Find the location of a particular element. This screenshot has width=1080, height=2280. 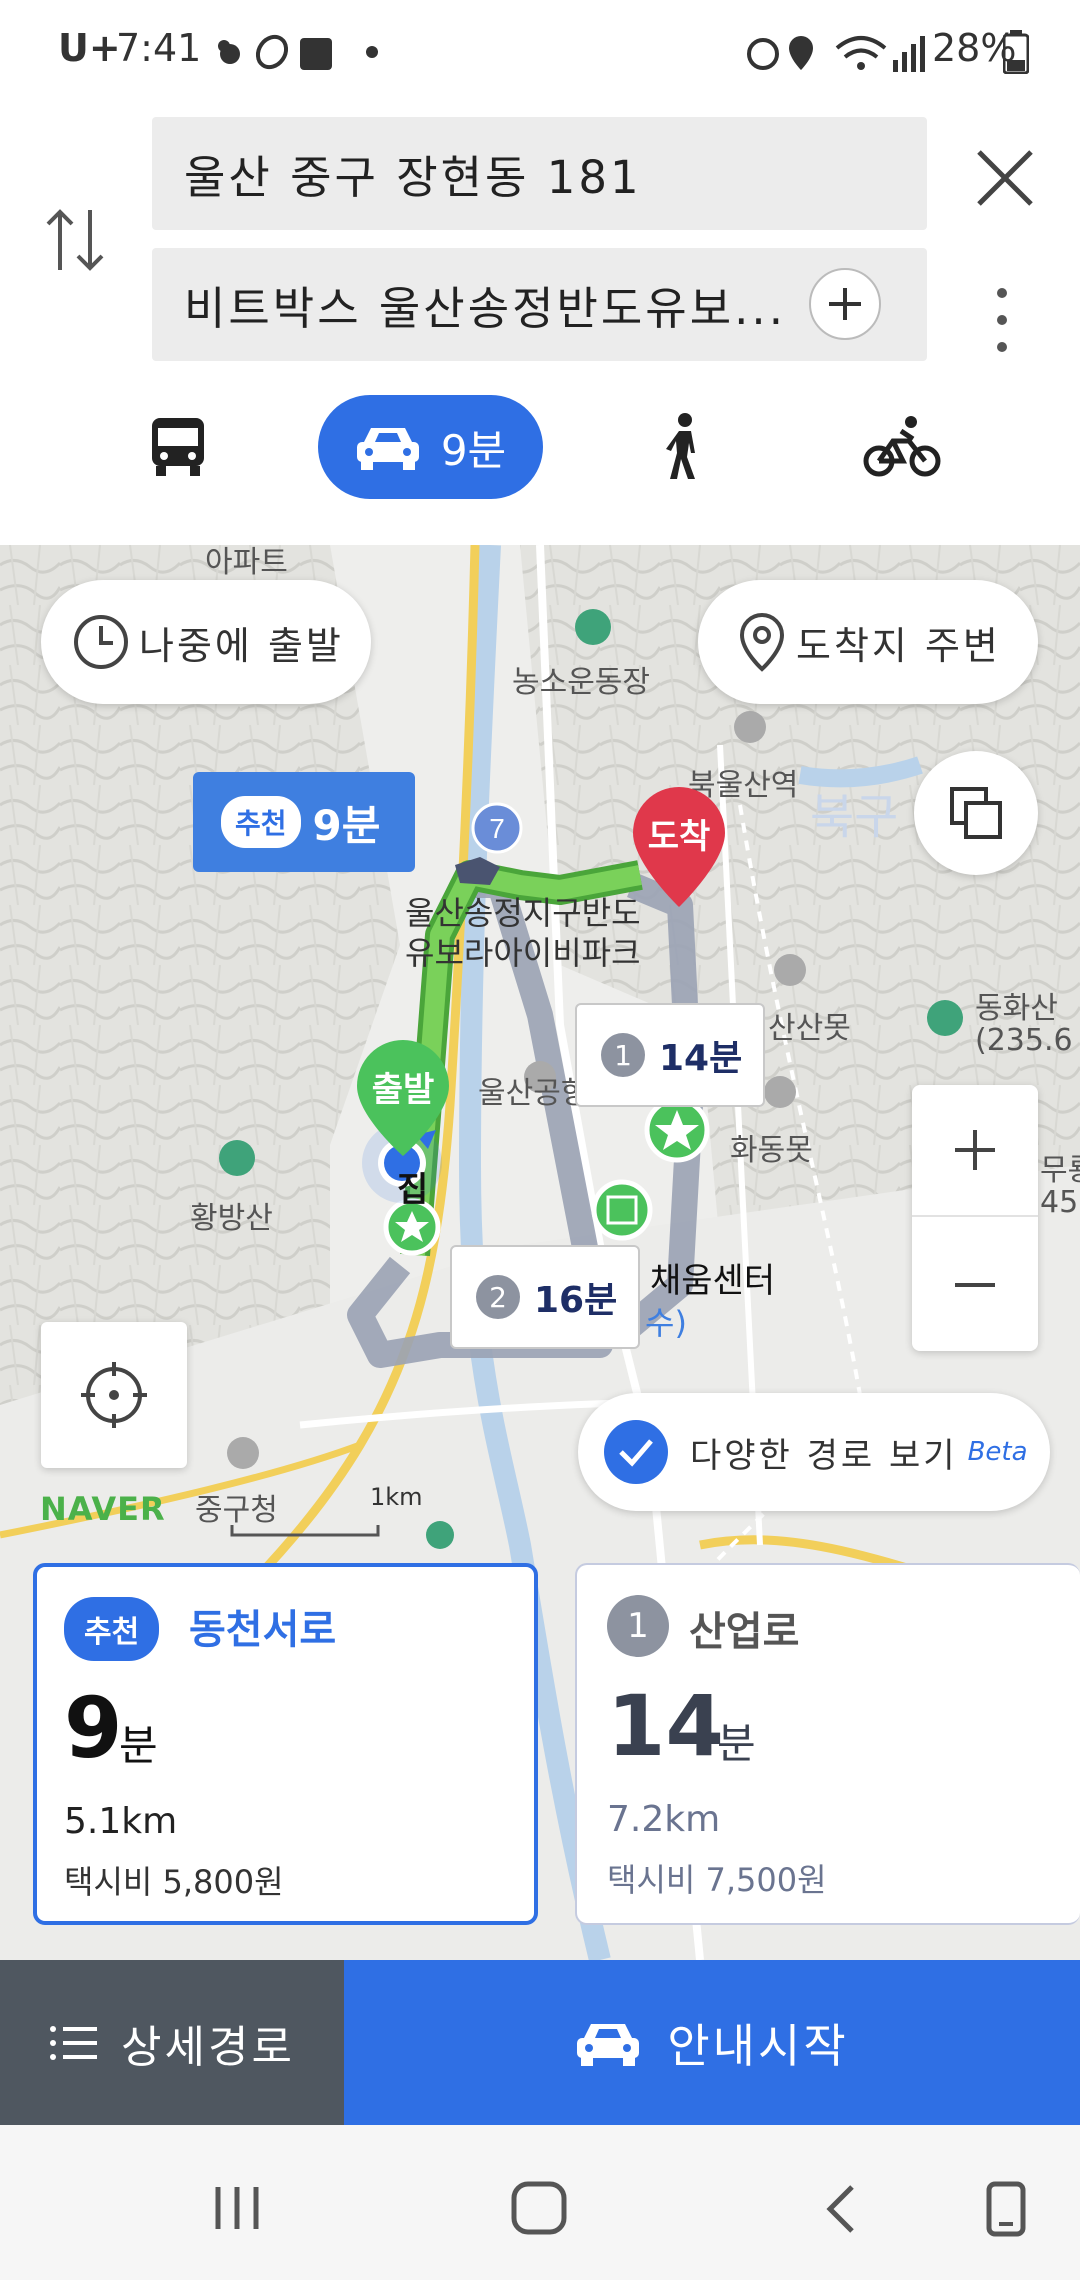

map-layer-button is located at coordinates (976, 813).